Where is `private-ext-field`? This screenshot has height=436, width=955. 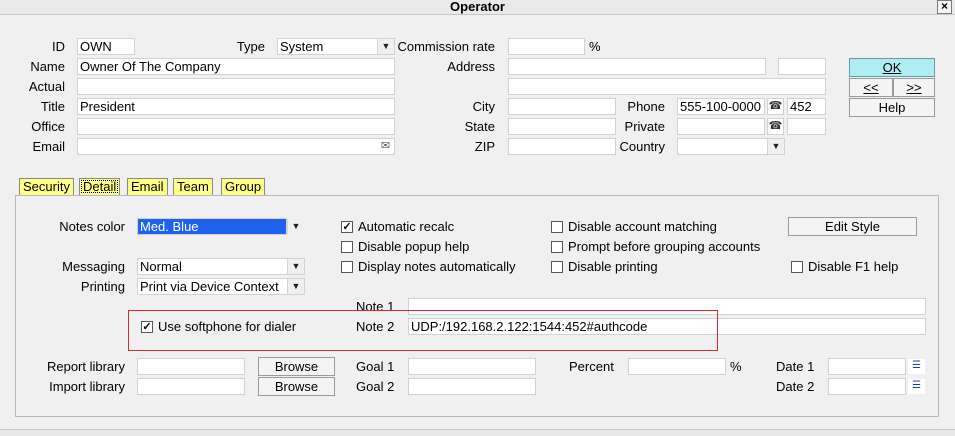 private-ext-field is located at coordinates (806, 126).